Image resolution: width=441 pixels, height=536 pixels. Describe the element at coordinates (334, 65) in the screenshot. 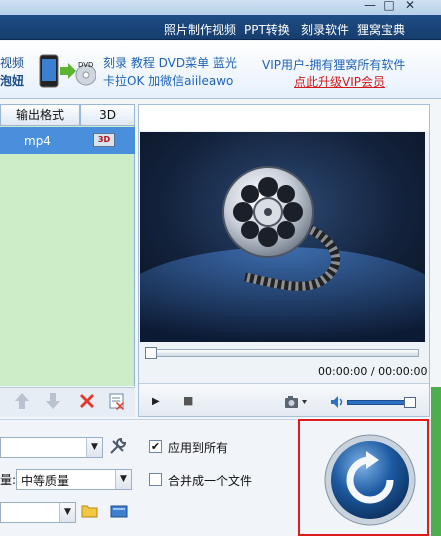

I see `vip-title: VIP用户-拥有狸窝所有软件` at that location.